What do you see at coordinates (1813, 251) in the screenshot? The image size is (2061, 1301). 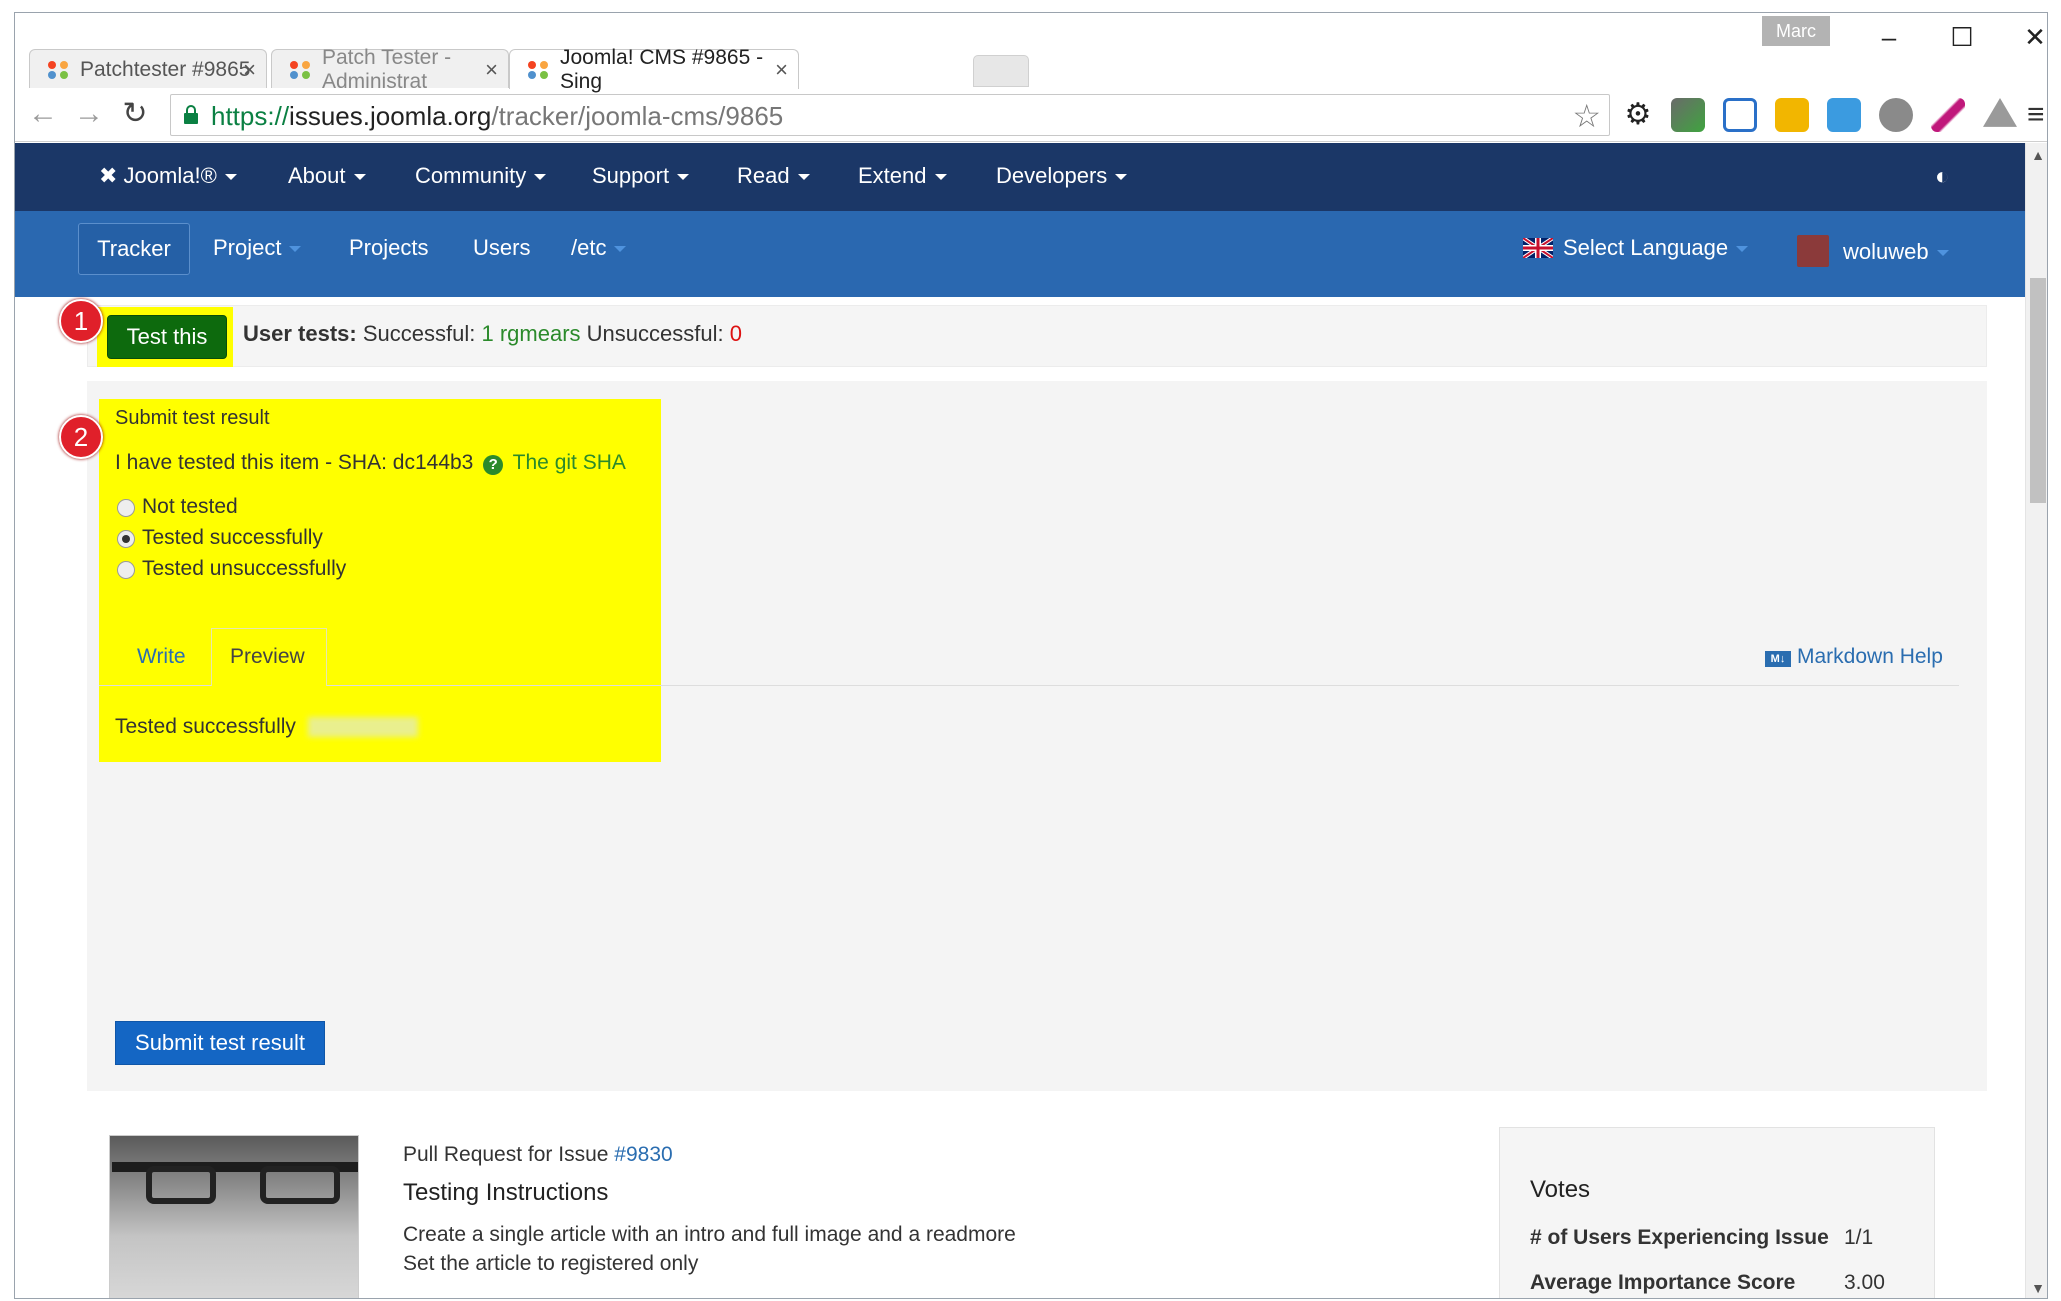 I see `user-avatar` at bounding box center [1813, 251].